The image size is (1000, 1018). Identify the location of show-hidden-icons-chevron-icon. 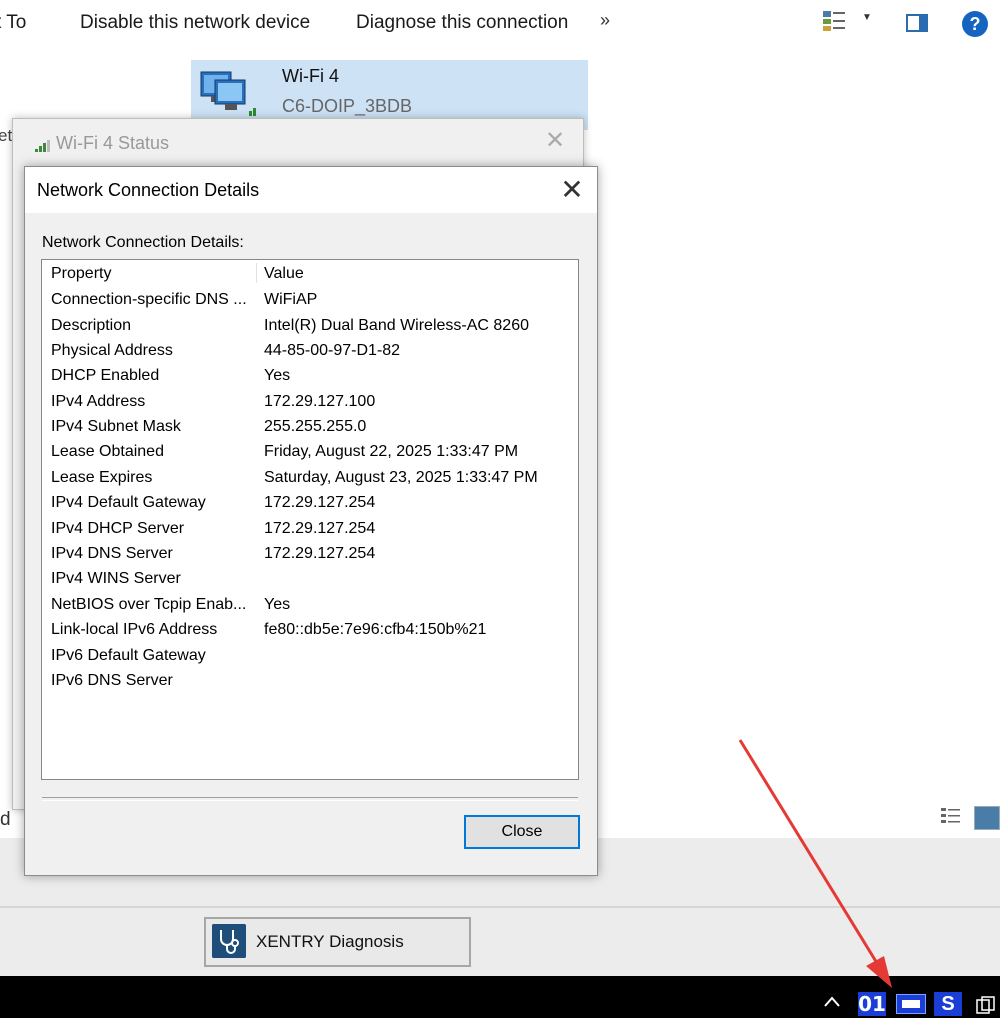
(832, 1002).